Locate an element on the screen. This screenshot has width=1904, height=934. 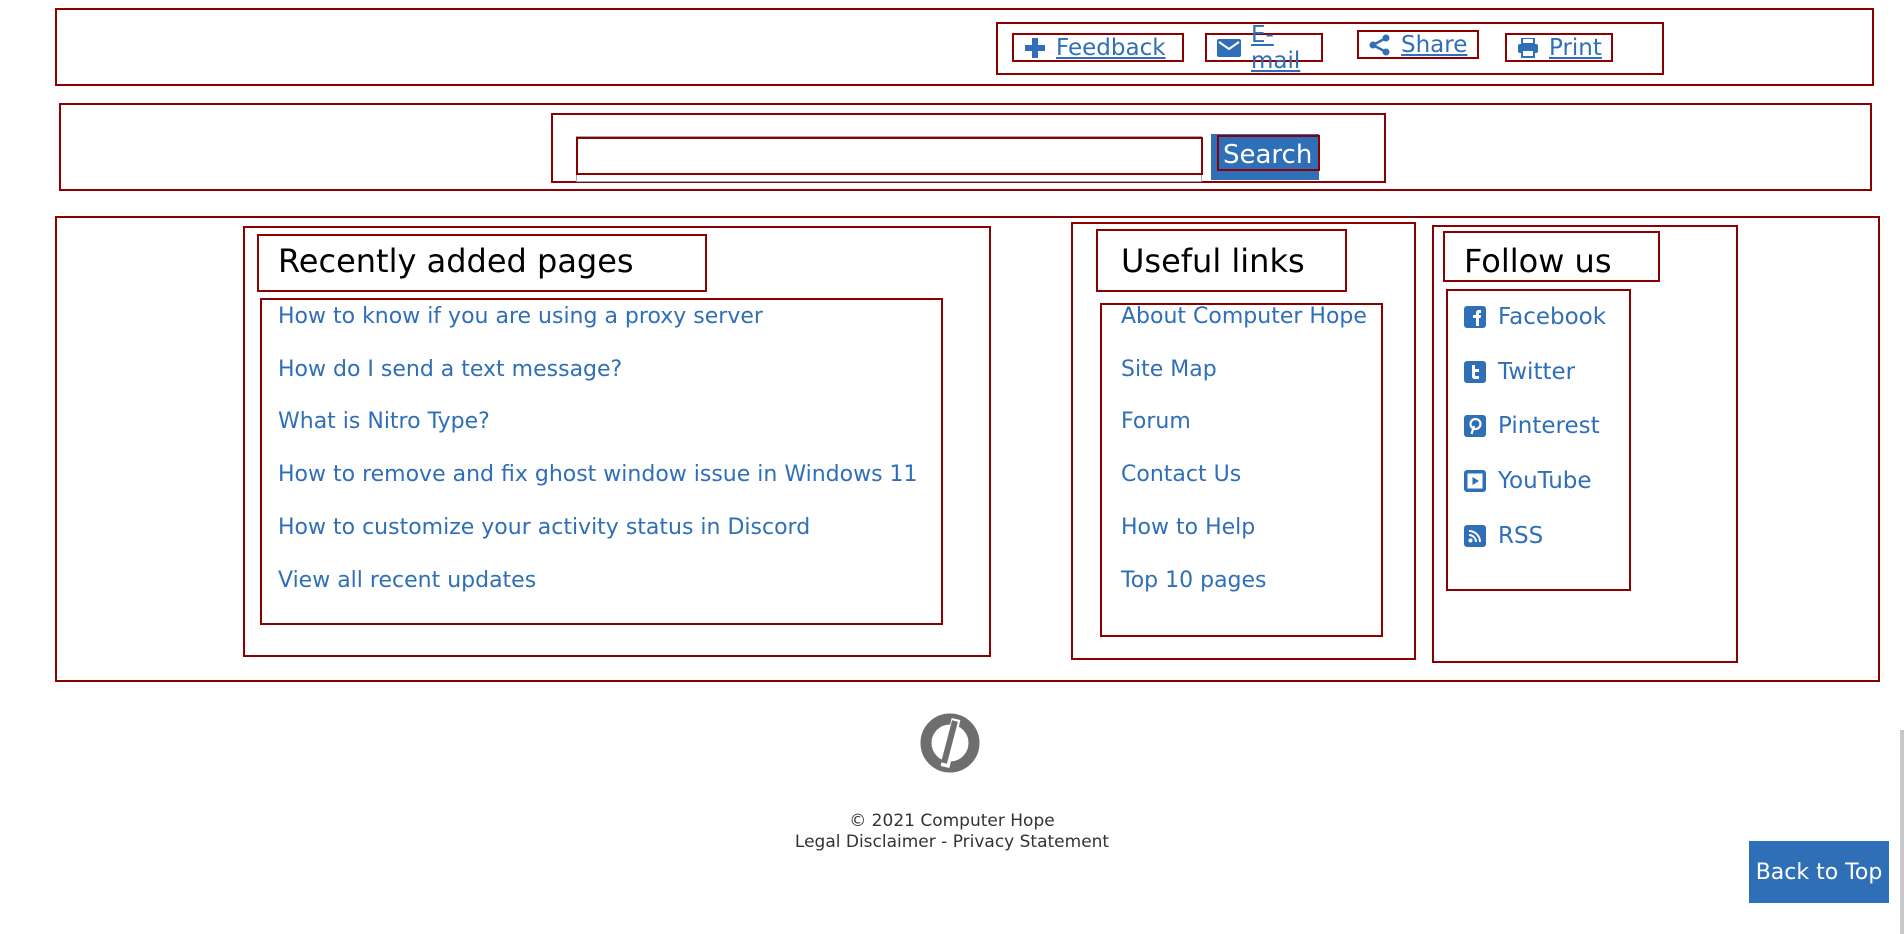
youtube-link: YouTube is located at coordinates (1528, 481).